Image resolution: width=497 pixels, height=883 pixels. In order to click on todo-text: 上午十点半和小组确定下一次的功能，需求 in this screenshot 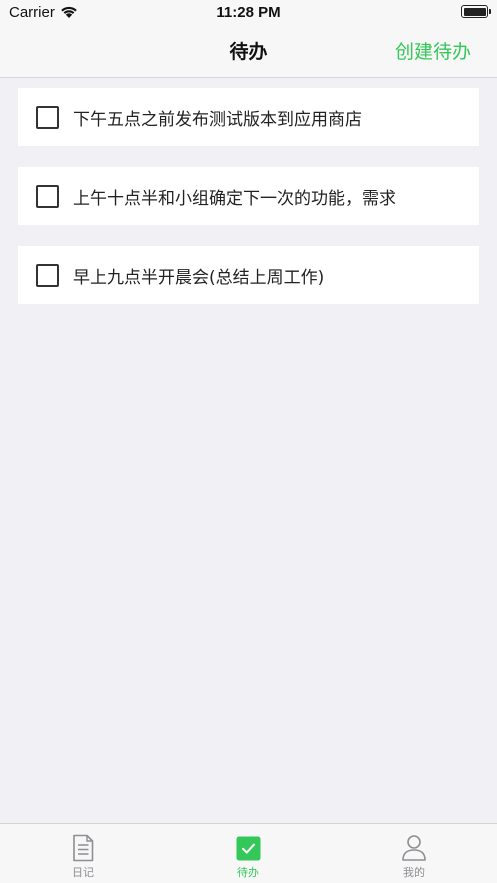, I will do `click(234, 199)`.